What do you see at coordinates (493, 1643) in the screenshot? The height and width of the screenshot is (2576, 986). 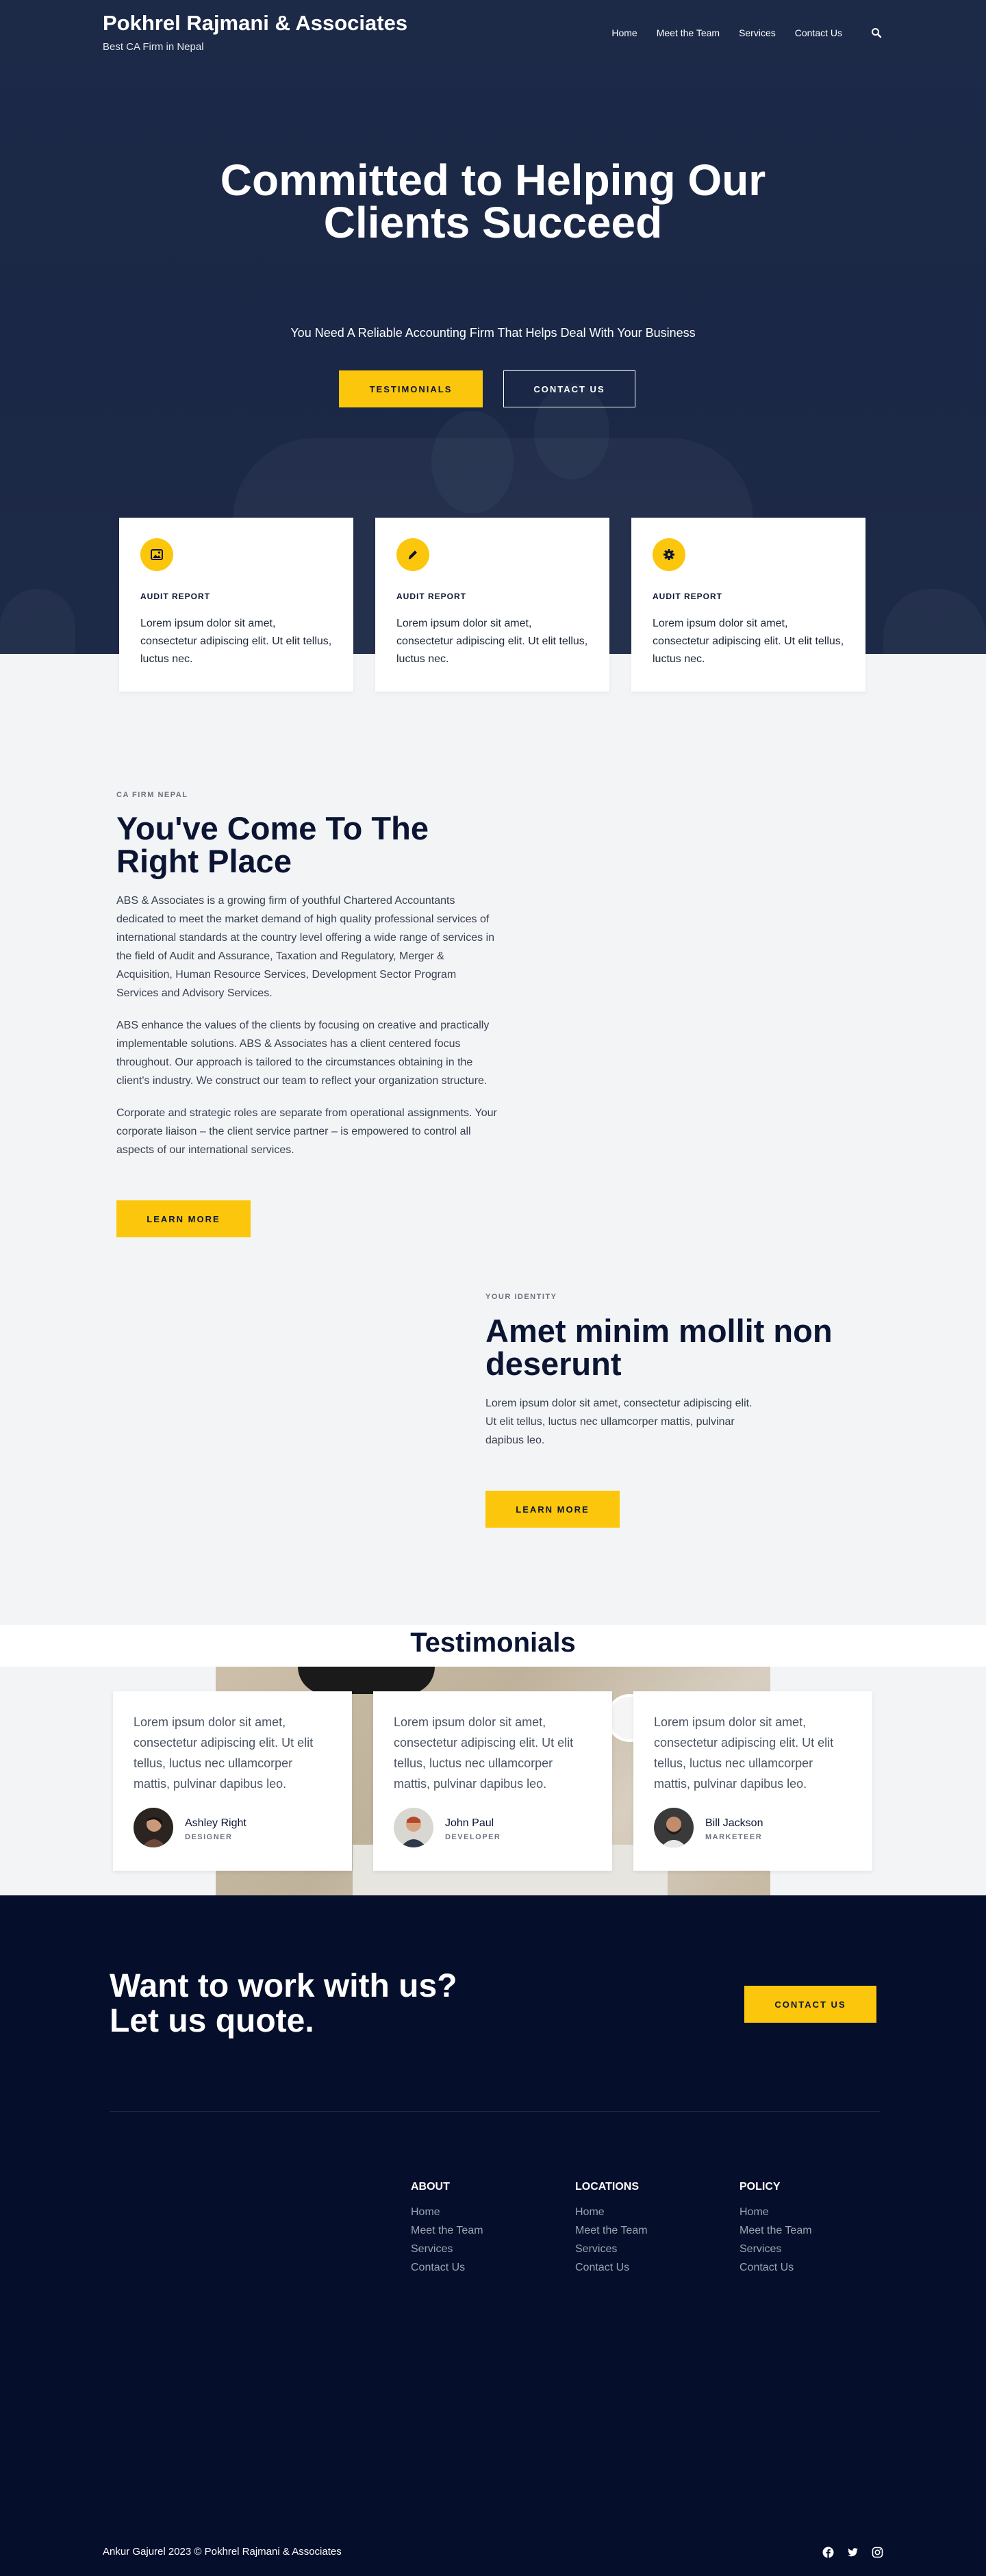 I see `testimonials-title: Testimonials` at bounding box center [493, 1643].